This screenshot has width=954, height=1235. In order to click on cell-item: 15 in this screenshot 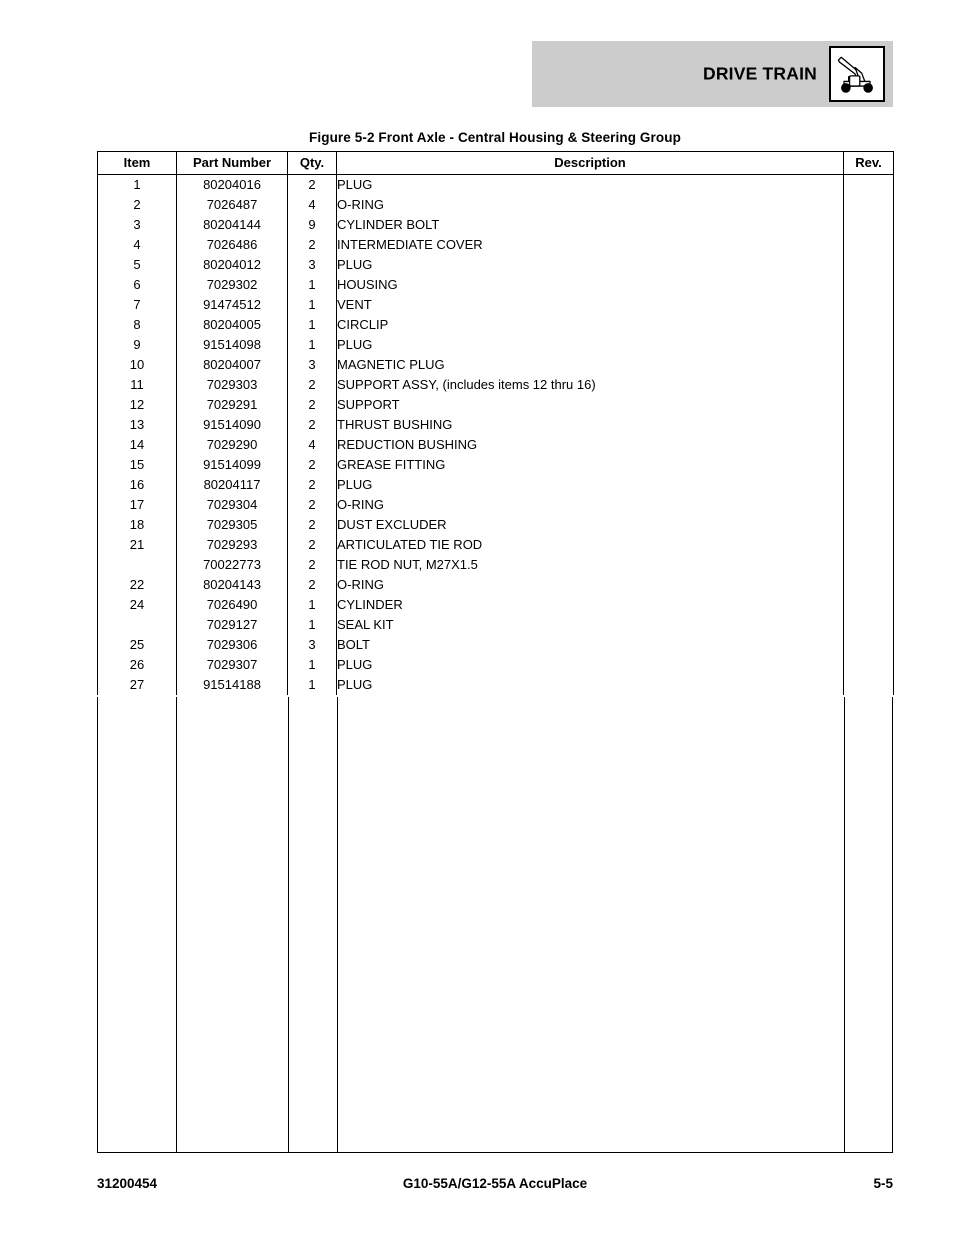, I will do `click(137, 465)`.